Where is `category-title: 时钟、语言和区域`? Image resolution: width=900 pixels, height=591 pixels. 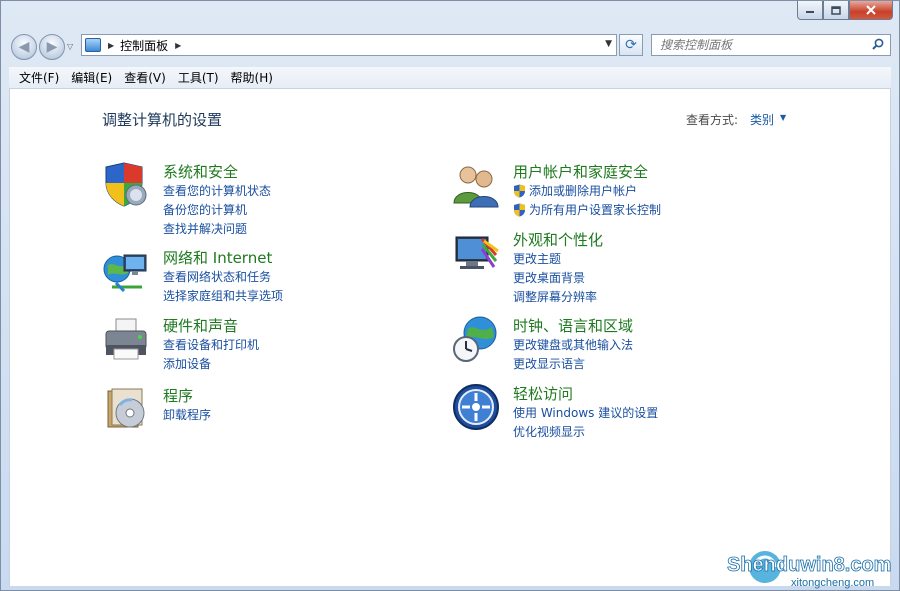 category-title: 时钟、语言和区域 is located at coordinates (573, 325).